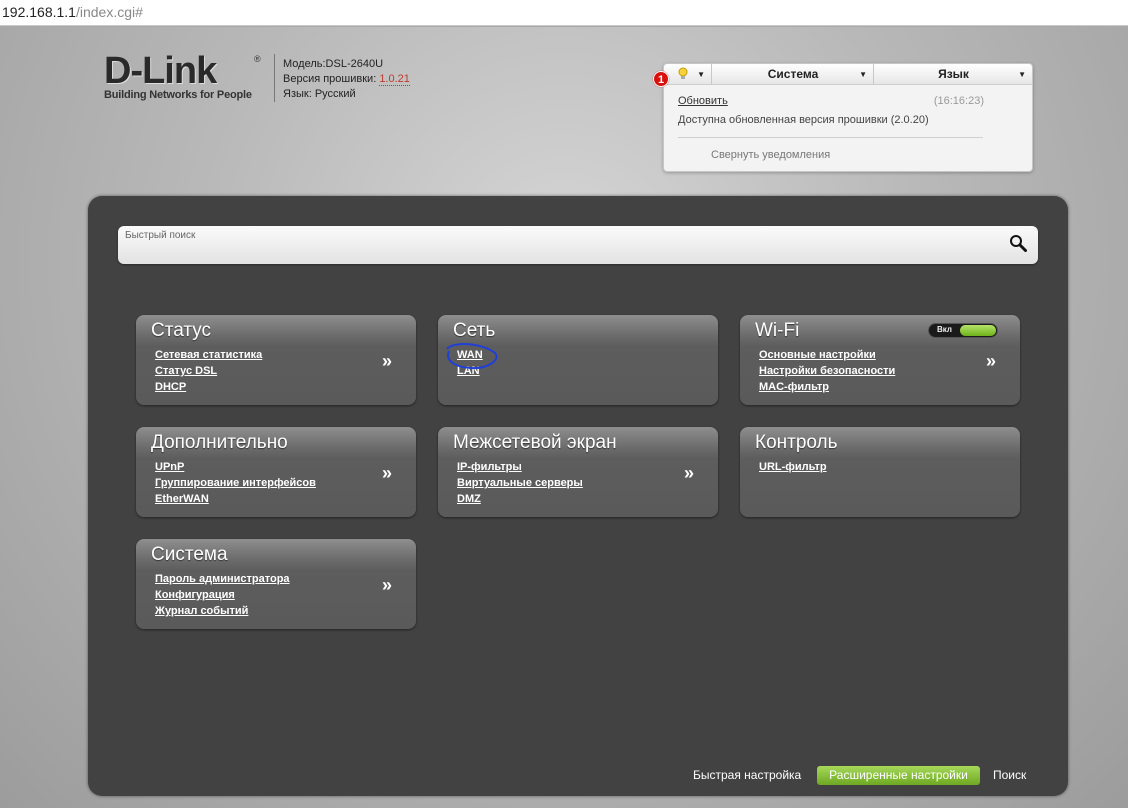  Describe the element at coordinates (520, 499) in the screenshot. I see `link-dmz: DMZ` at that location.